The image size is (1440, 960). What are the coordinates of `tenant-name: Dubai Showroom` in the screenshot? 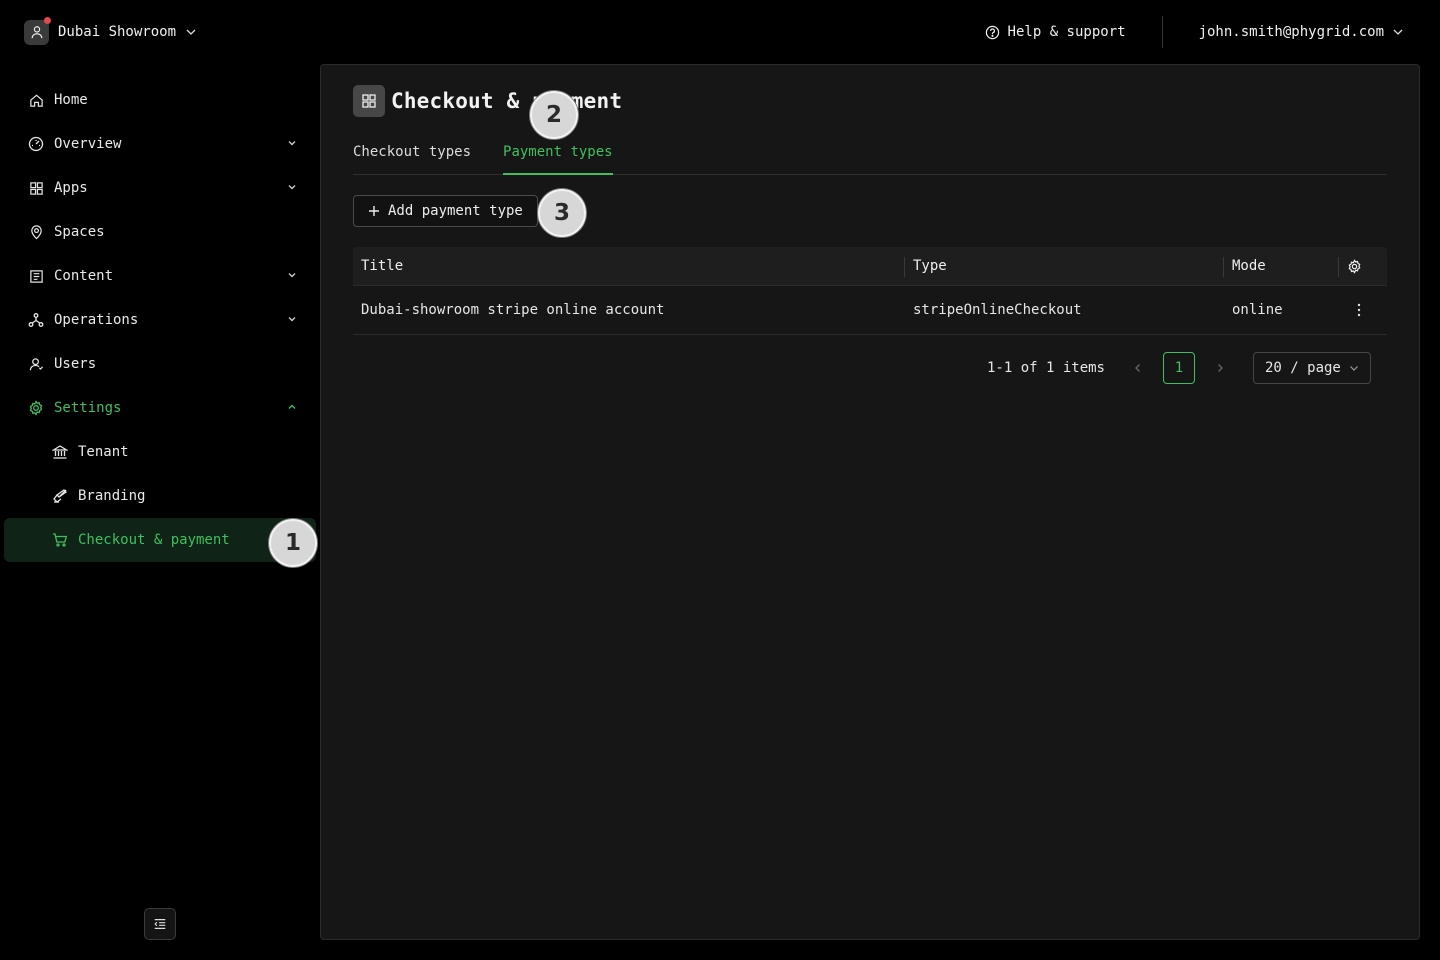 It's located at (117, 32).